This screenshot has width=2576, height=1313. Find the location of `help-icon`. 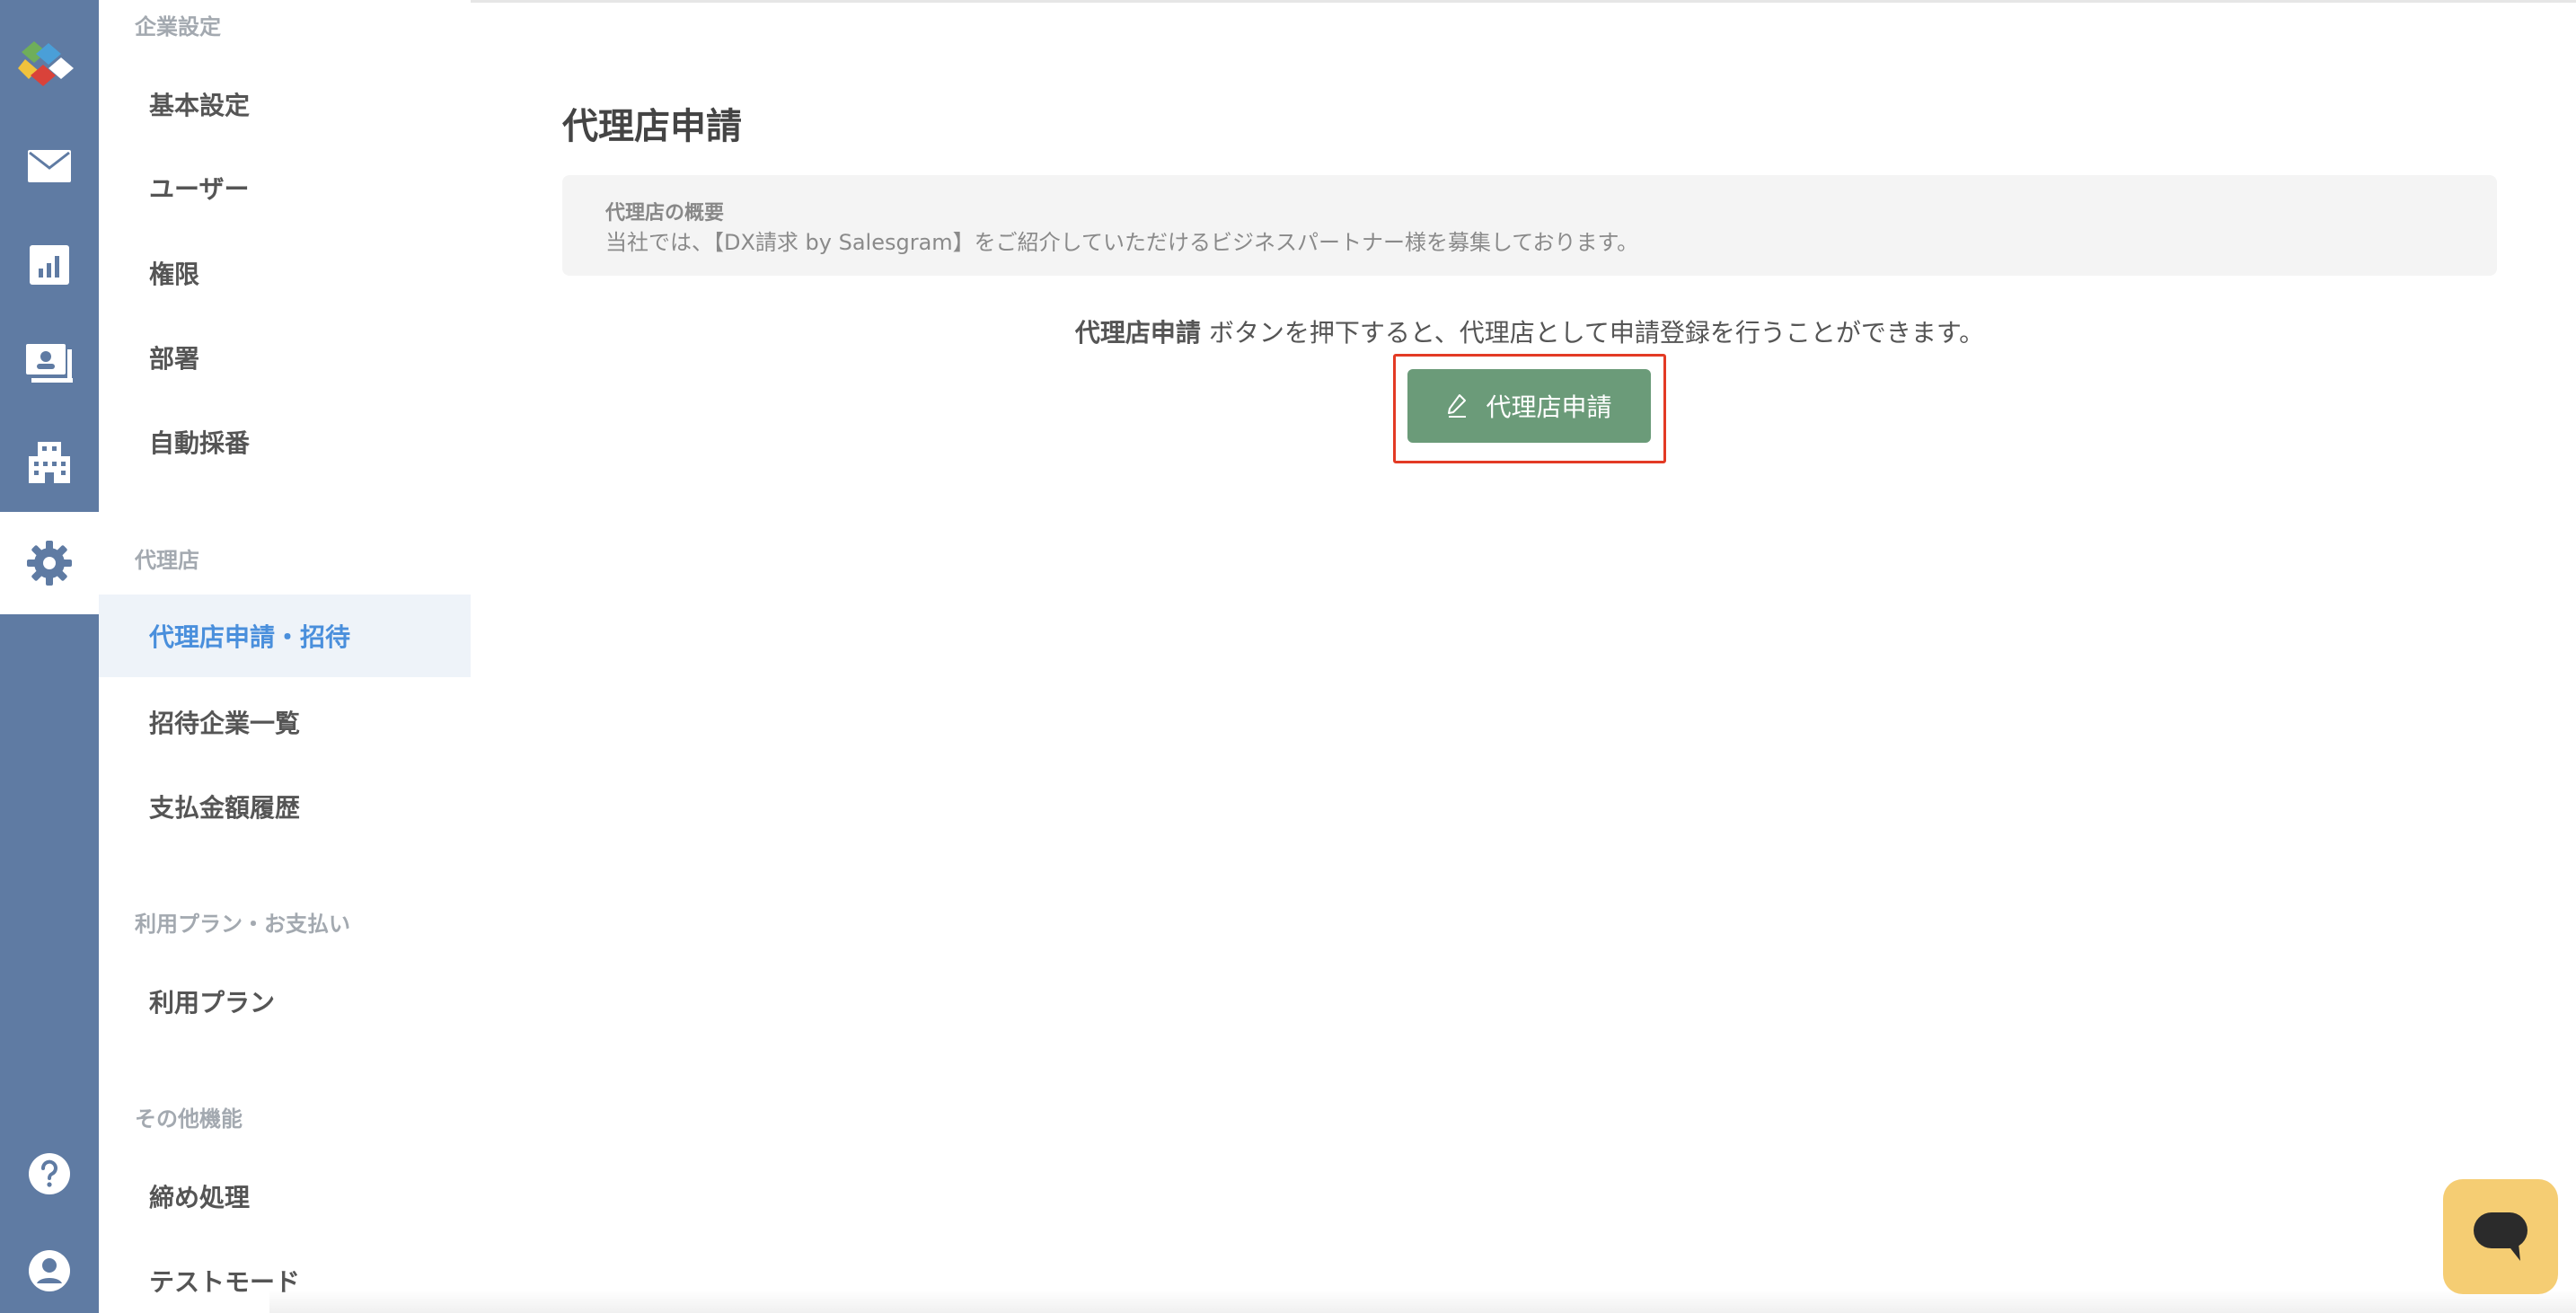

help-icon is located at coordinates (49, 1173).